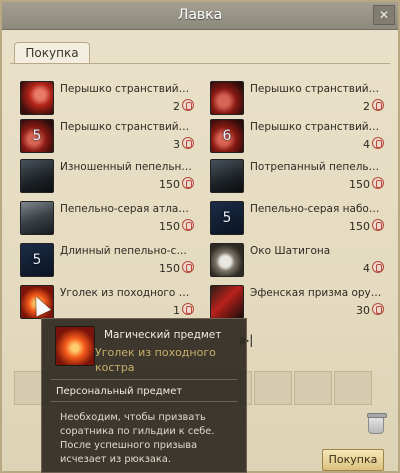  I want to click on item-badge: 6, so click(227, 136).